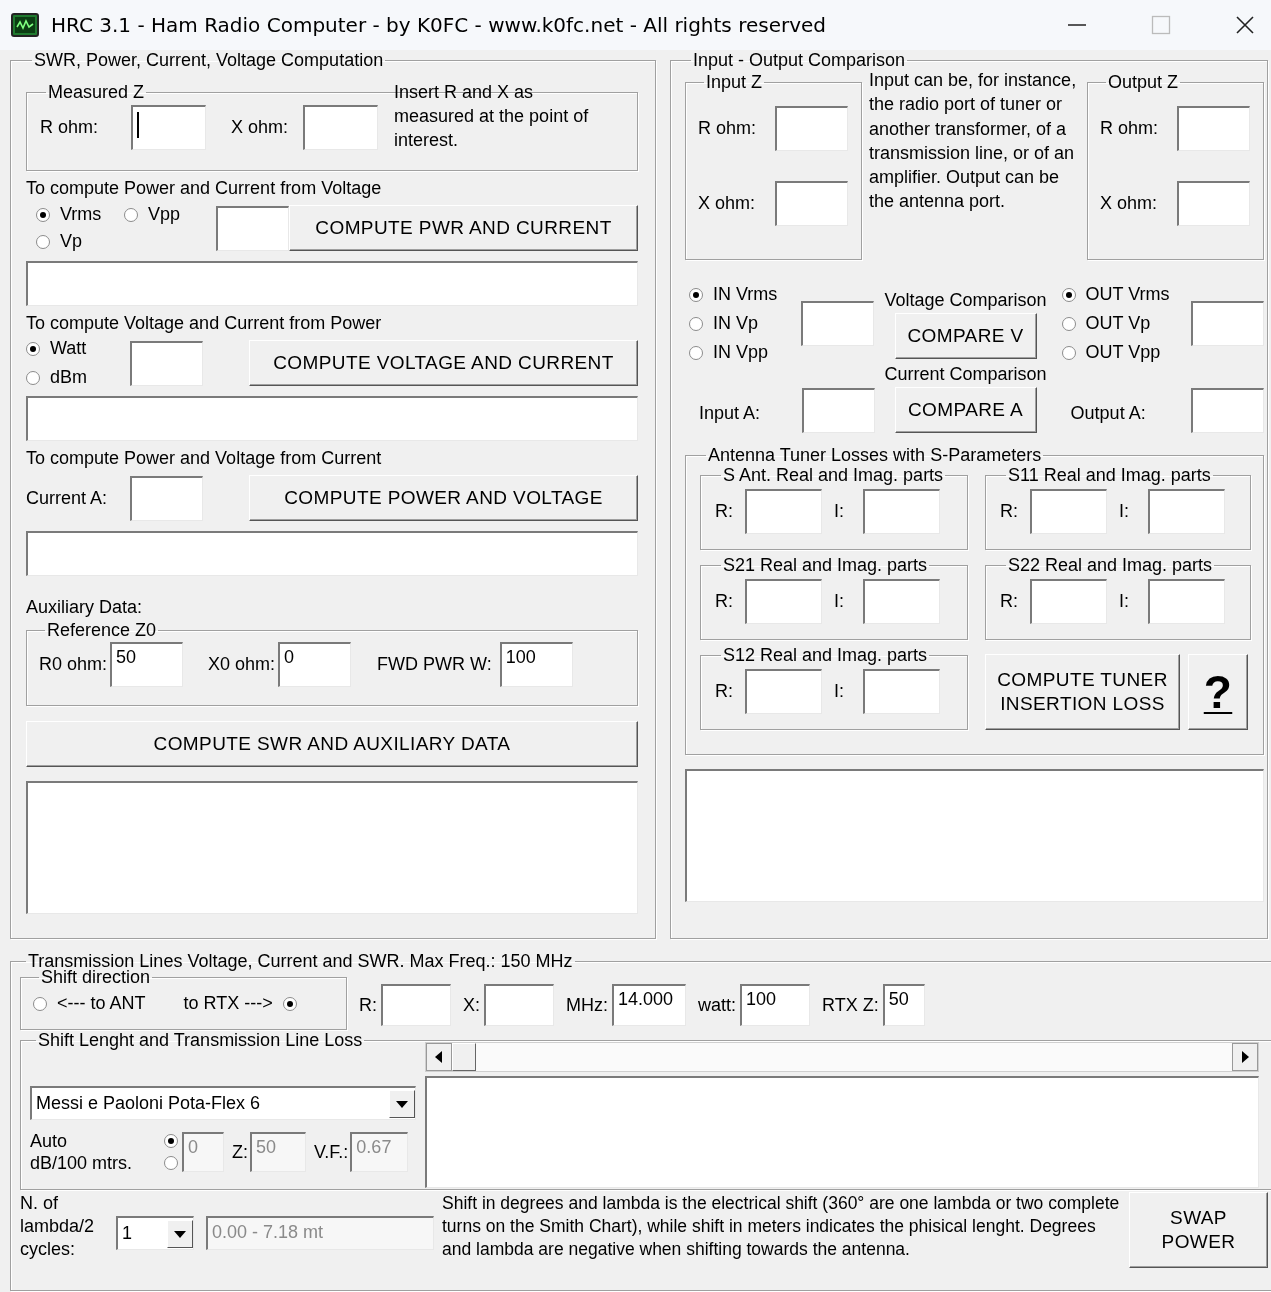 The image size is (1271, 1292). I want to click on compute-button: COMPUTE POWER AND VOLTAGE, so click(443, 498).